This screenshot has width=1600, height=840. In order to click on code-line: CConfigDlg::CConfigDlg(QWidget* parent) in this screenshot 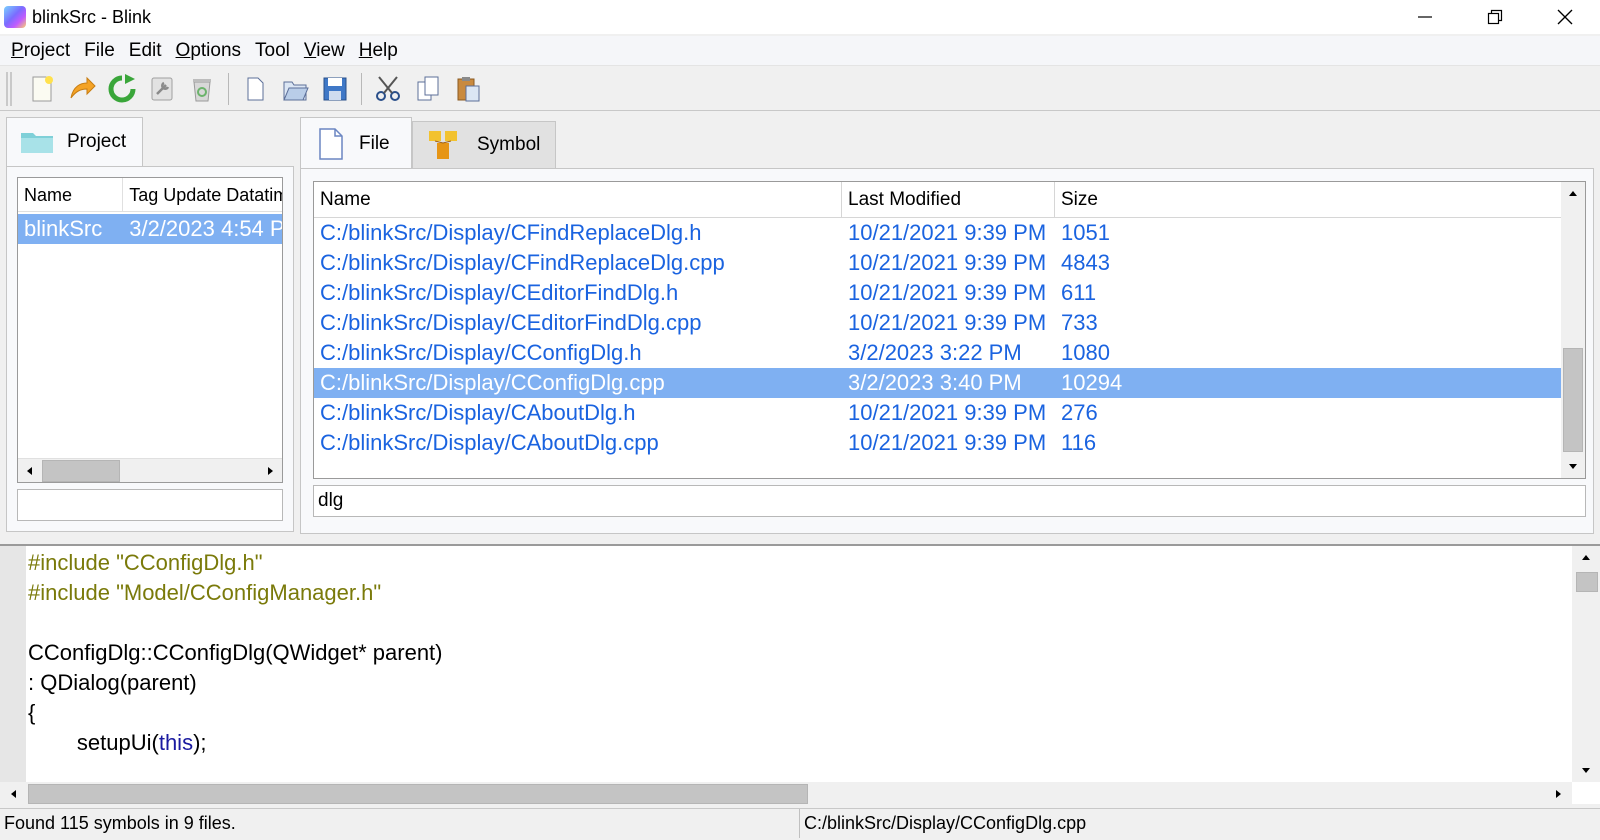, I will do `click(235, 652)`.